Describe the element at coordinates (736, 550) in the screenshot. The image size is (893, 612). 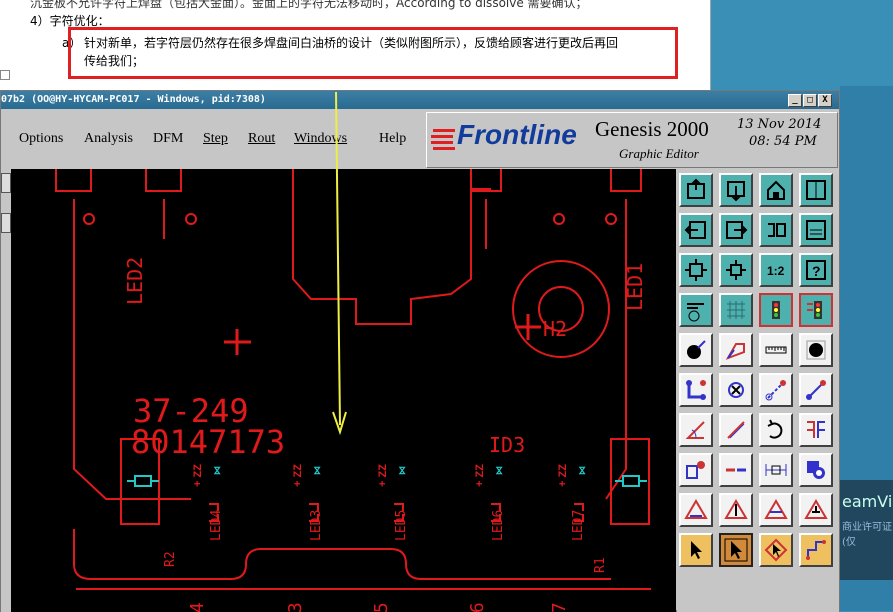
I see `select-icon` at that location.